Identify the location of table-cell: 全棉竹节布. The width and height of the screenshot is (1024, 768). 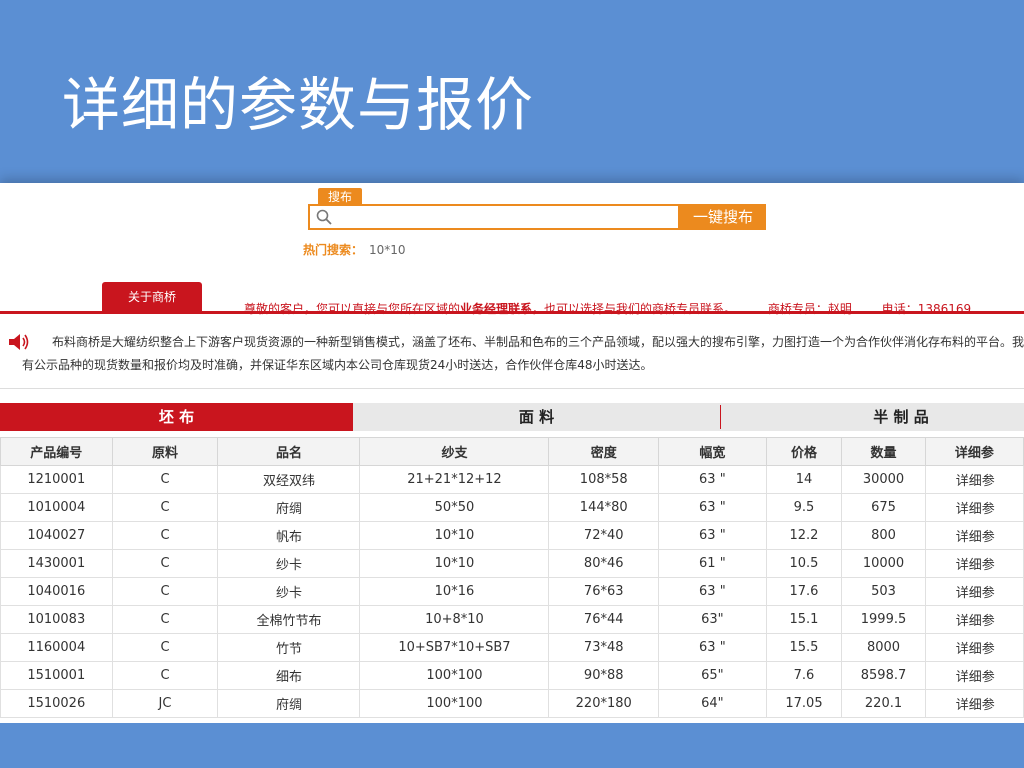
(289, 619).